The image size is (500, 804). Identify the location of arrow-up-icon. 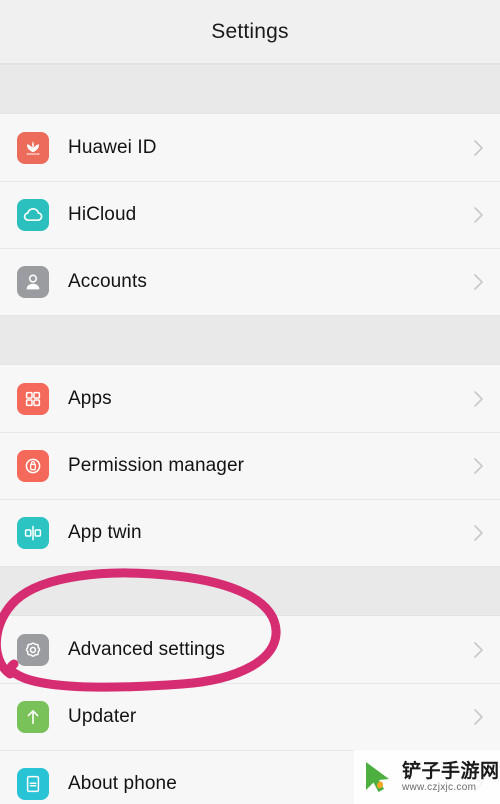
(33, 716).